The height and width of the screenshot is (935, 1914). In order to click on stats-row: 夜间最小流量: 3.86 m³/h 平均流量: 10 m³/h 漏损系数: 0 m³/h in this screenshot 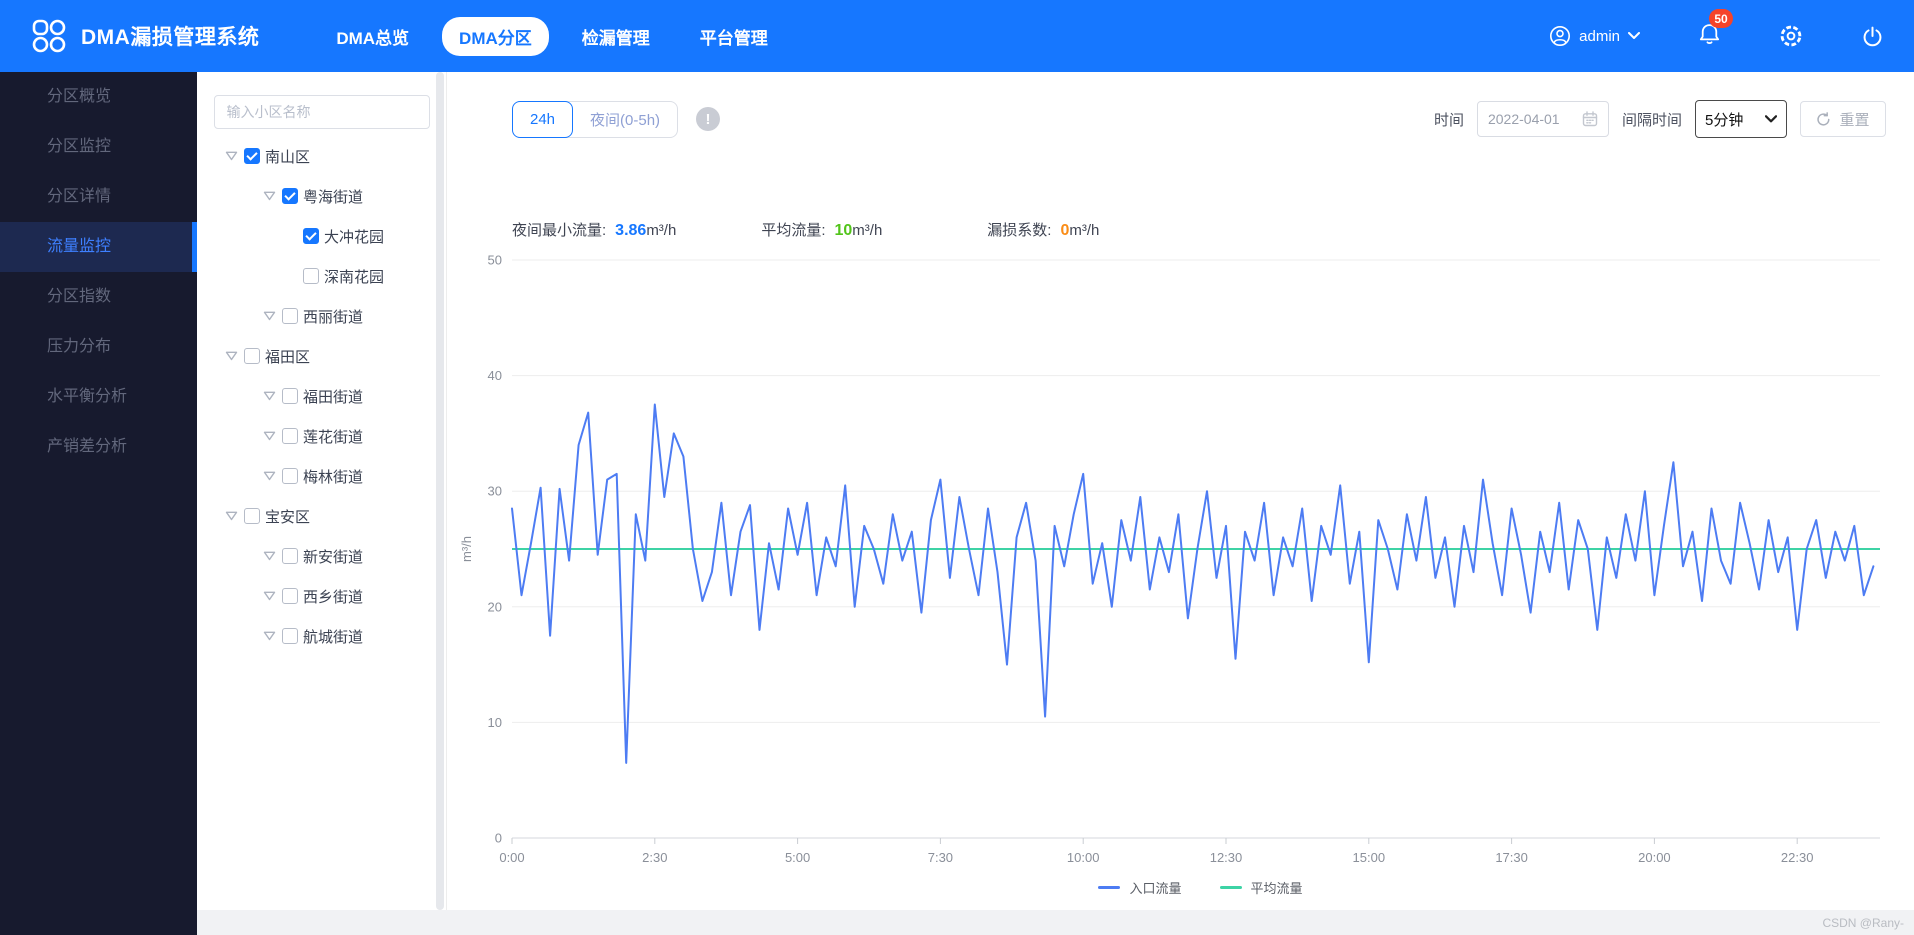, I will do `click(1213, 229)`.